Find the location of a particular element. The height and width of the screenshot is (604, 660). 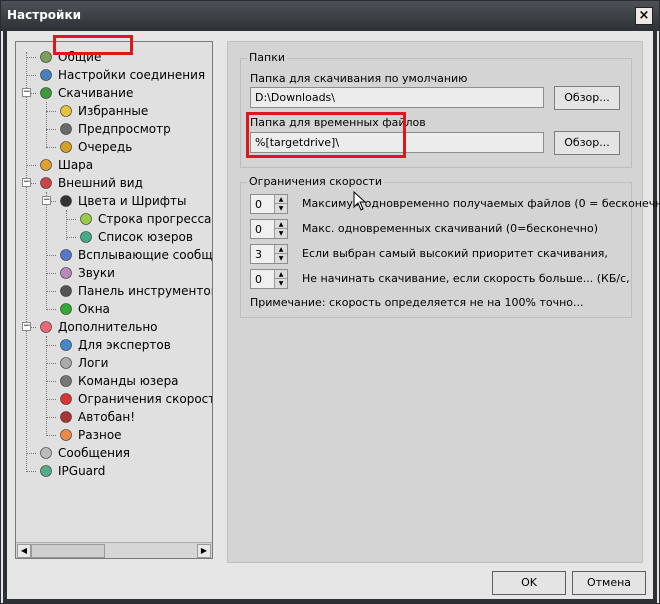

tree-item-label: Автобан! is located at coordinates (107, 417).